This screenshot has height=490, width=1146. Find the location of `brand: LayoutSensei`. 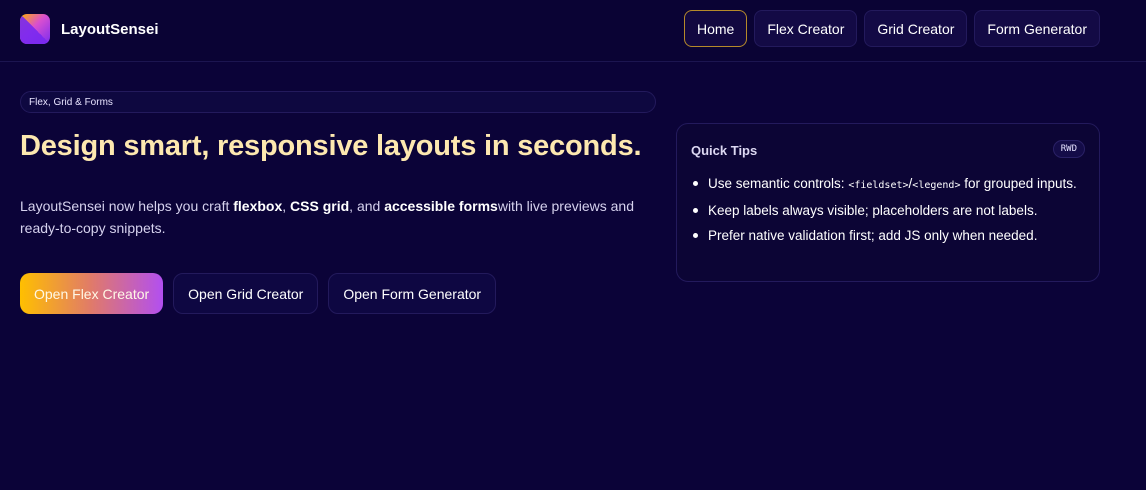

brand: LayoutSensei is located at coordinates (89, 29).